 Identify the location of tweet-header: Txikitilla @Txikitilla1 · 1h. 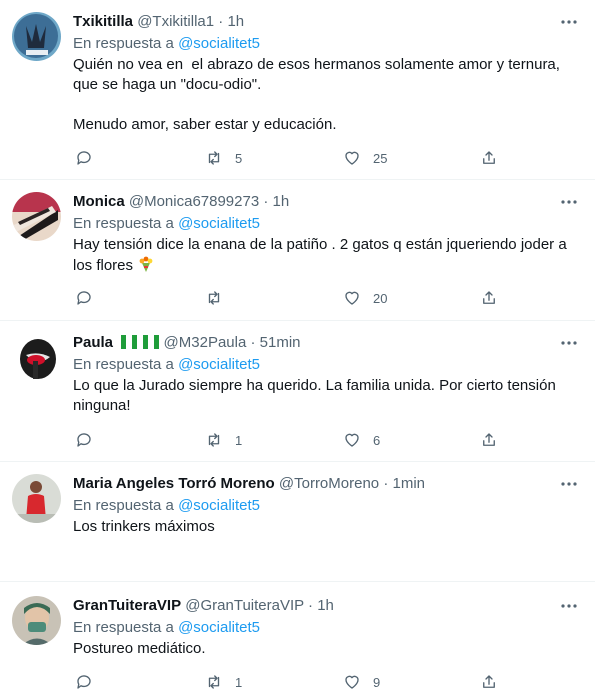
(326, 22).